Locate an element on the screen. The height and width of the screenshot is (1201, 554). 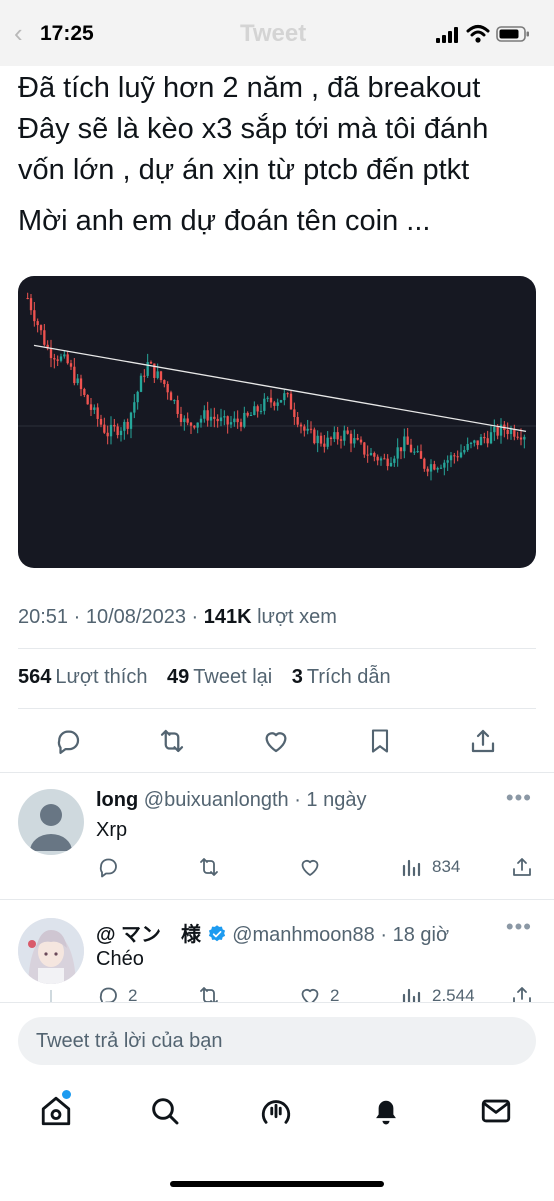
battery-icon is located at coordinates (512, 34).